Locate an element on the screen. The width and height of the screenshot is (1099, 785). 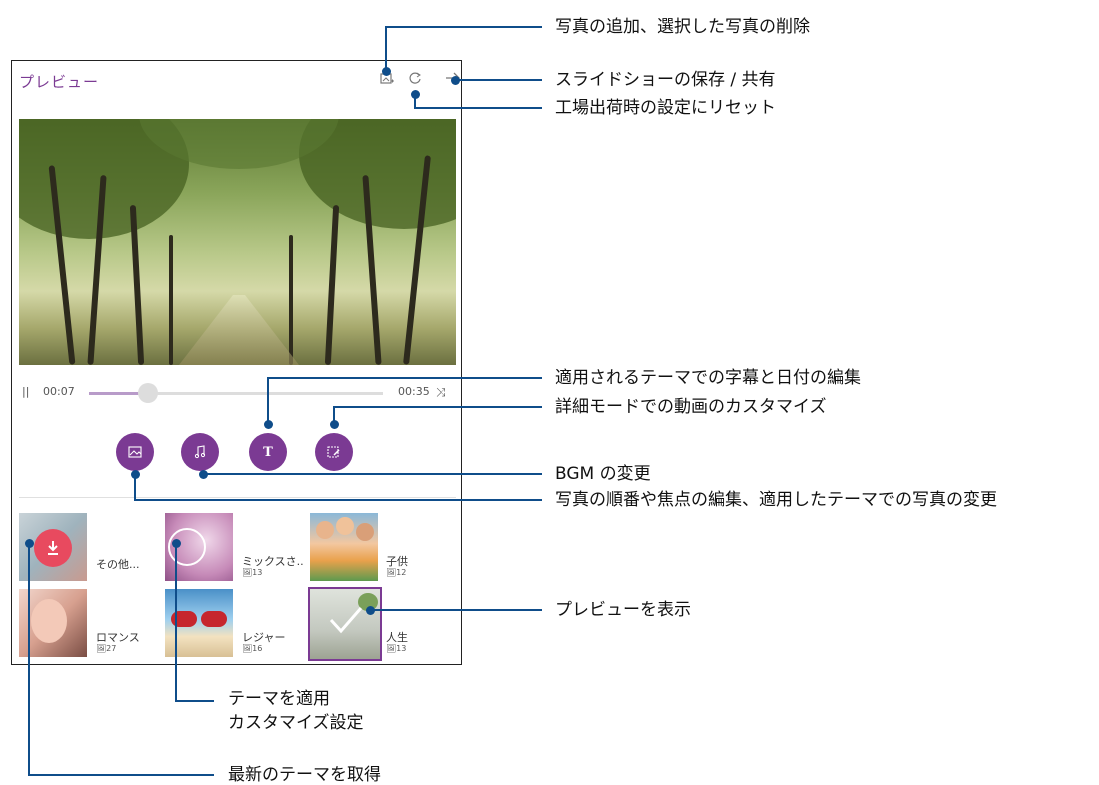
callout-bgm: BGM の変更 is located at coordinates (603, 474).